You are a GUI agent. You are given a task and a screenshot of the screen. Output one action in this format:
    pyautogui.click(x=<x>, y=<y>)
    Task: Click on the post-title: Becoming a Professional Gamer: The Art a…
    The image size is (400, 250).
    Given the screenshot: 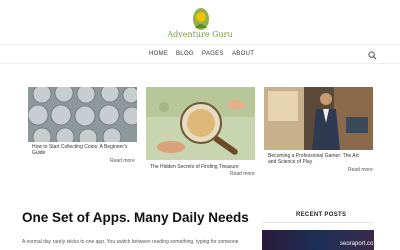 What is the action you would take?
    pyautogui.click(x=318, y=159)
    